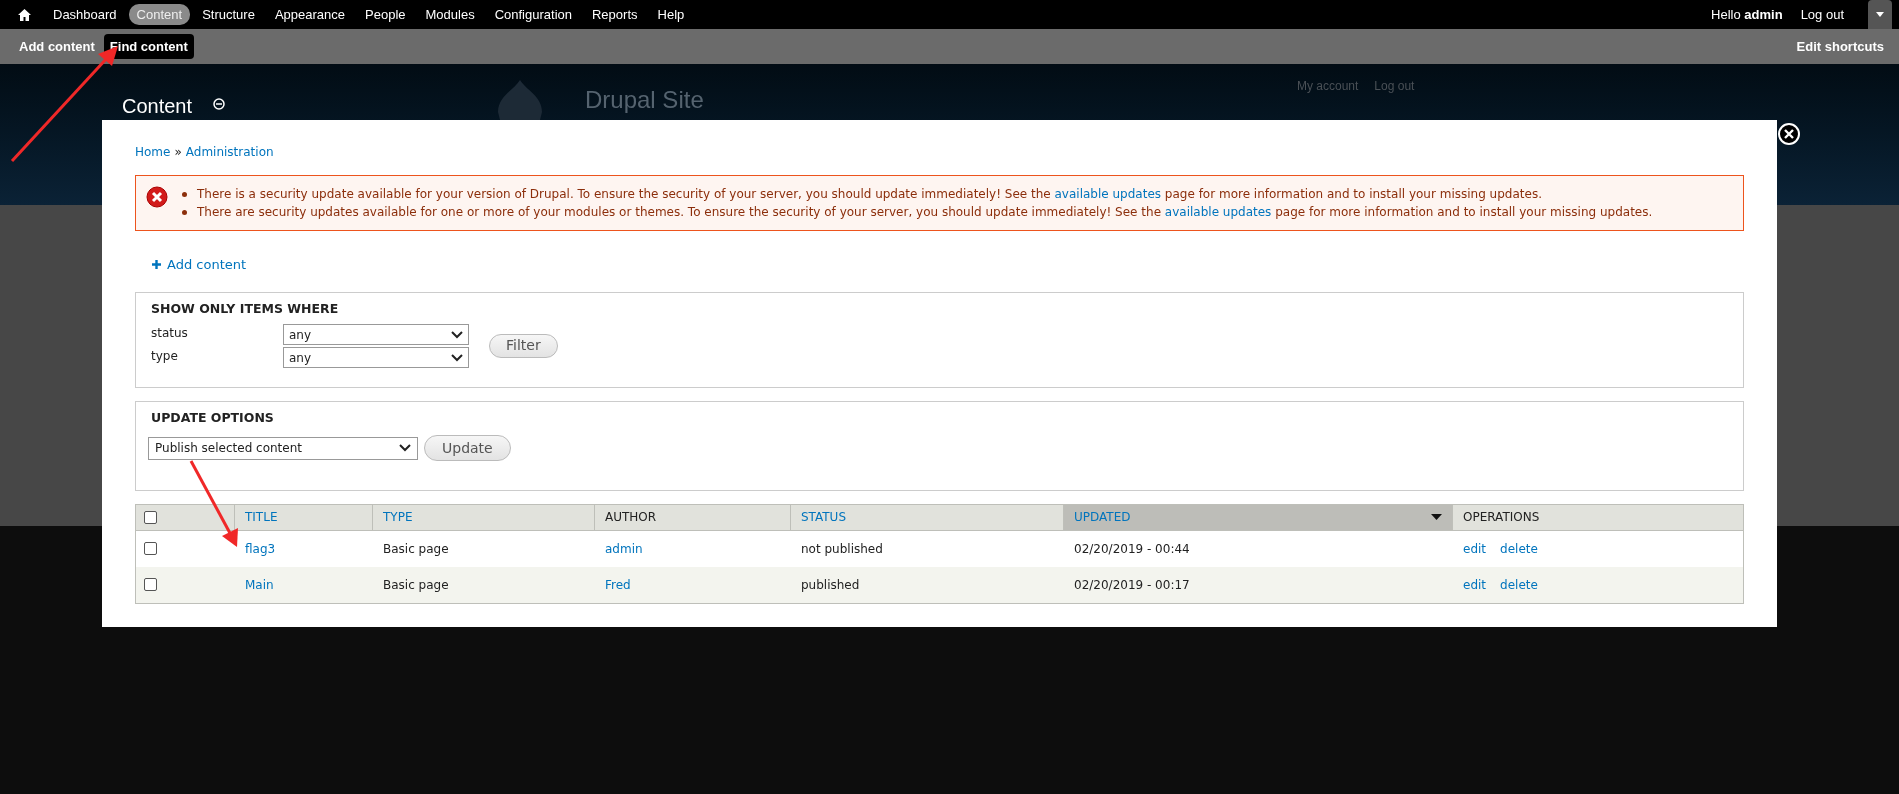 The image size is (1899, 794). What do you see at coordinates (156, 265) in the screenshot?
I see `plus-icon` at bounding box center [156, 265].